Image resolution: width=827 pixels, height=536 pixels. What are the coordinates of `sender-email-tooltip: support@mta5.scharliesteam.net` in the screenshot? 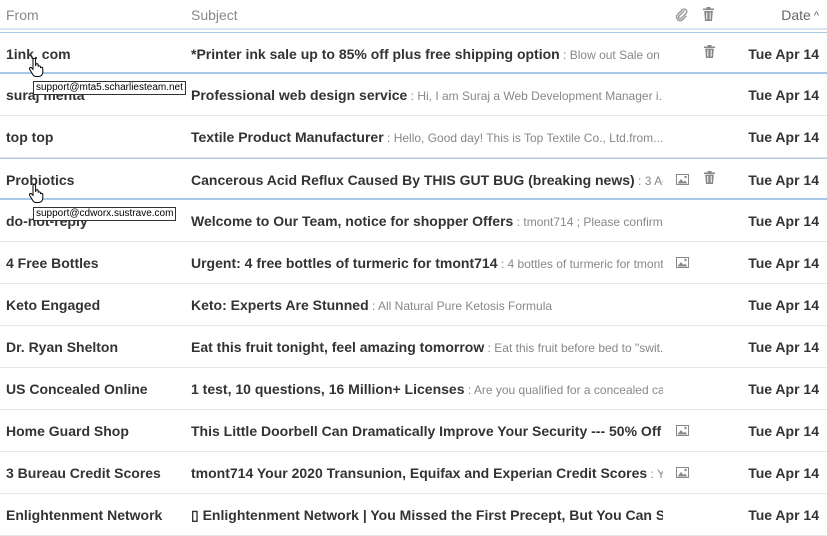 It's located at (109, 88).